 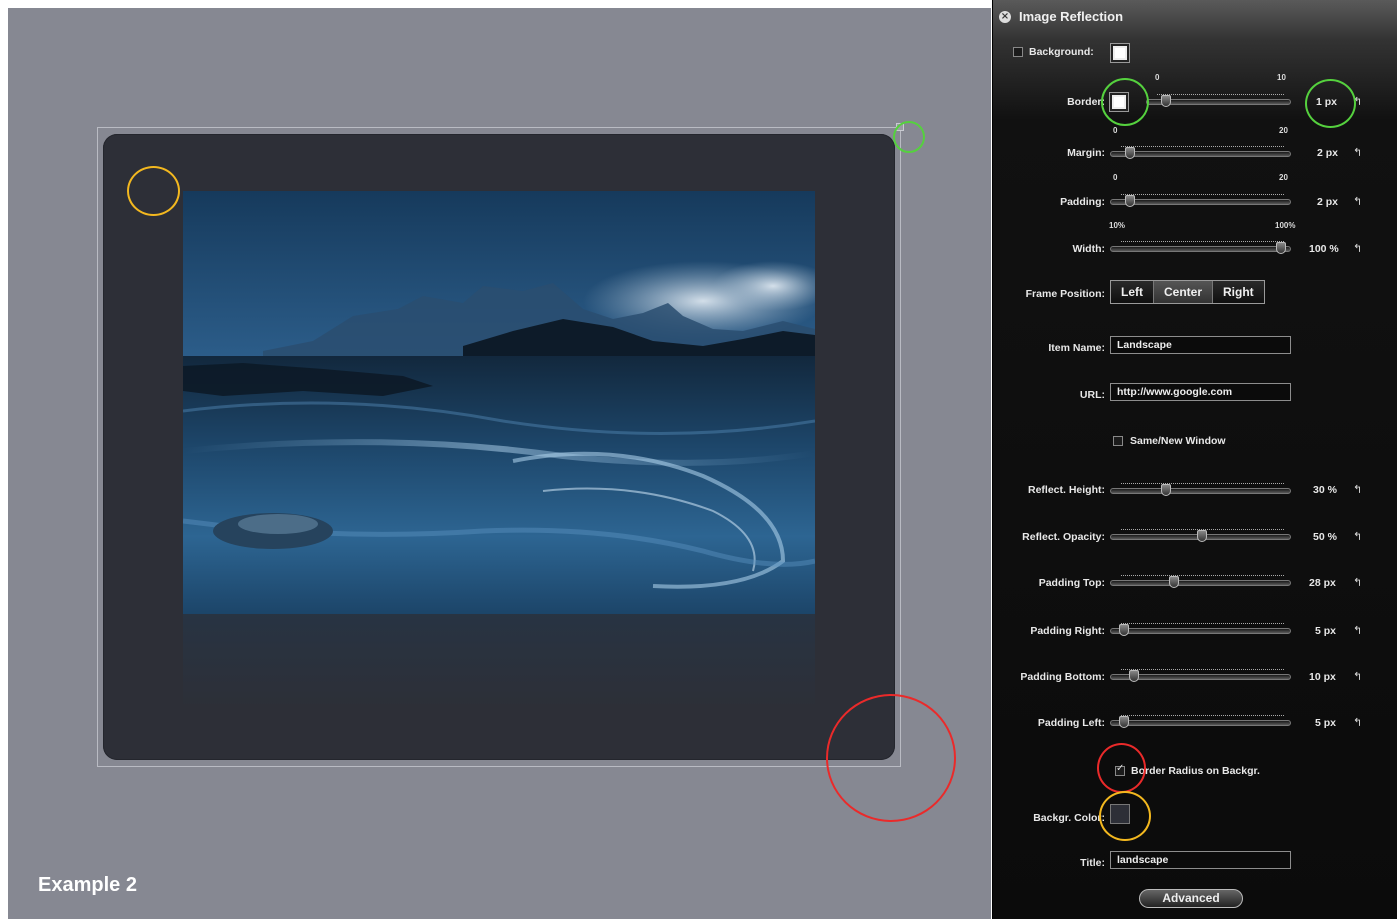 I want to click on border-value: 1 px, so click(x=1327, y=102).